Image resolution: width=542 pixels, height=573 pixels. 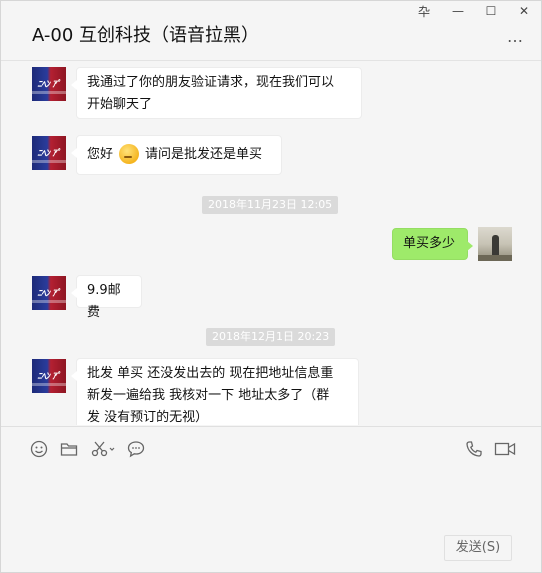 I want to click on my-message-bubble: 单买多少, so click(x=432, y=244).